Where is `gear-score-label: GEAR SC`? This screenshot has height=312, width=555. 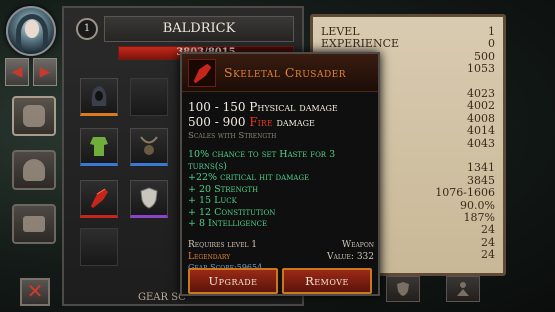 gear-score-label: GEAR SC is located at coordinates (162, 297).